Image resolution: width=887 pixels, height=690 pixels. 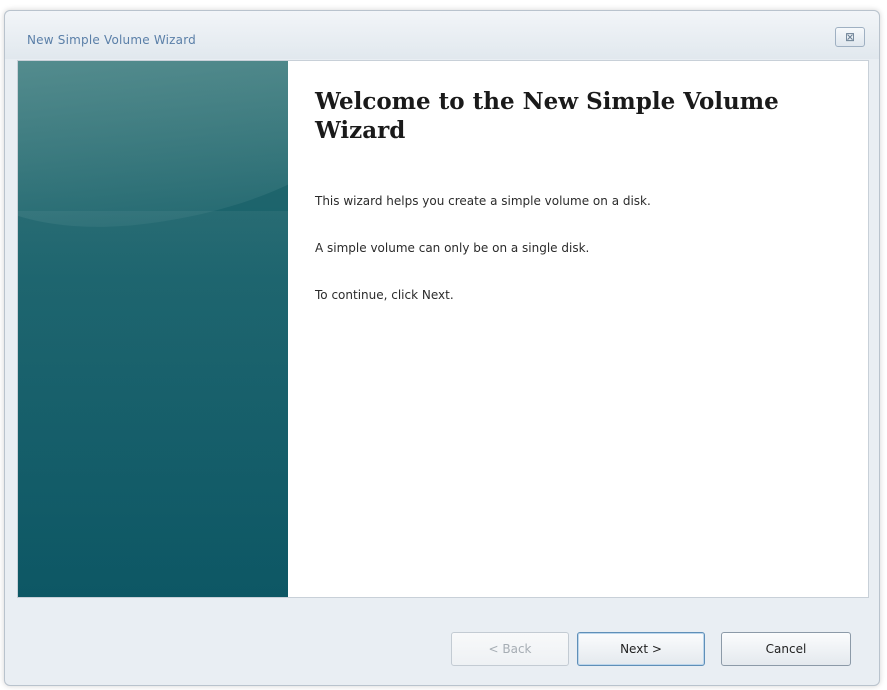 I want to click on button-bar: < Back Next > Cancel, so click(x=442, y=642).